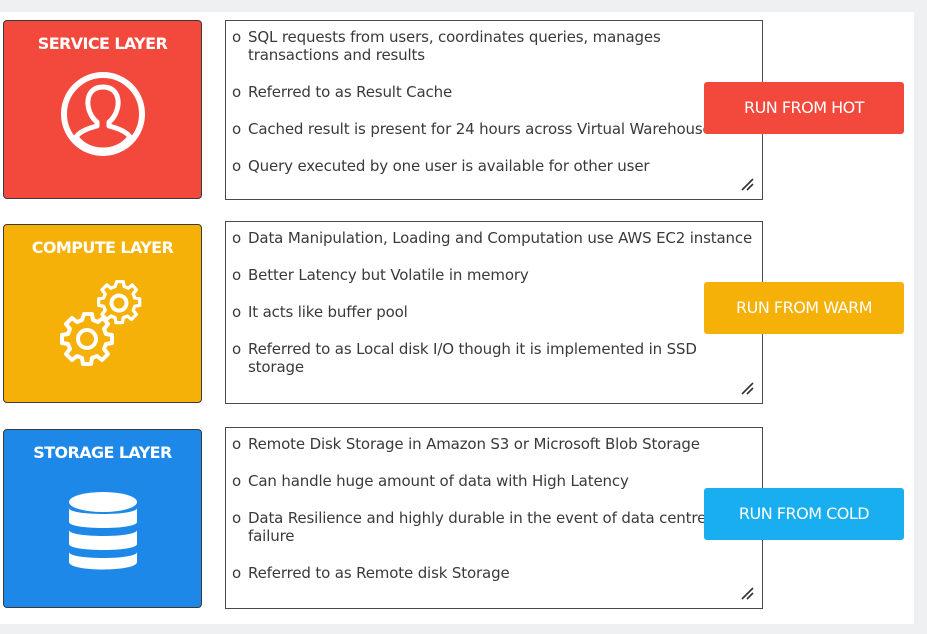 This screenshot has width=927, height=634. What do you see at coordinates (371, 573) in the screenshot?
I see `list-item: o Referred to as Remote disk Storage` at bounding box center [371, 573].